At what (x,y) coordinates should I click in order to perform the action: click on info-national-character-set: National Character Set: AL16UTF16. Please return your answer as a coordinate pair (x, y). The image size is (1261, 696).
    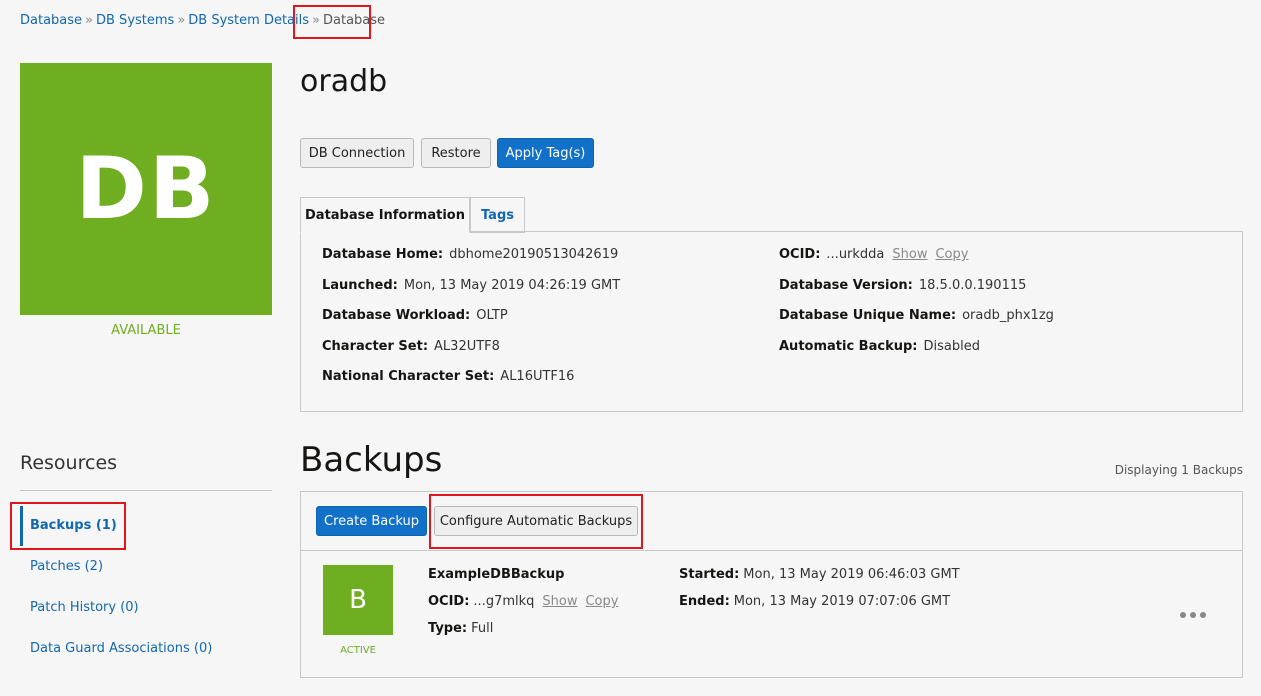
    Looking at the image, I should click on (448, 376).